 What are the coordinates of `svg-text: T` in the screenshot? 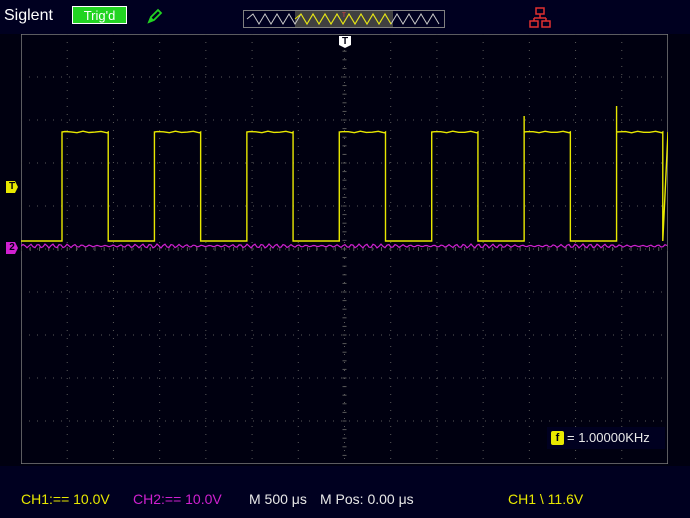 It's located at (344, 16).